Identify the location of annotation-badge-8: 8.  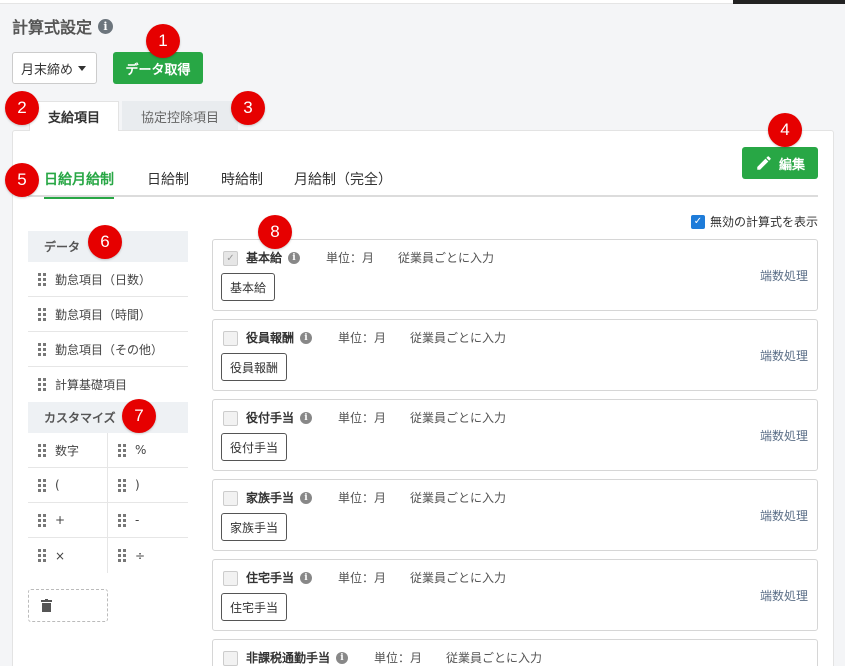
(275, 232).